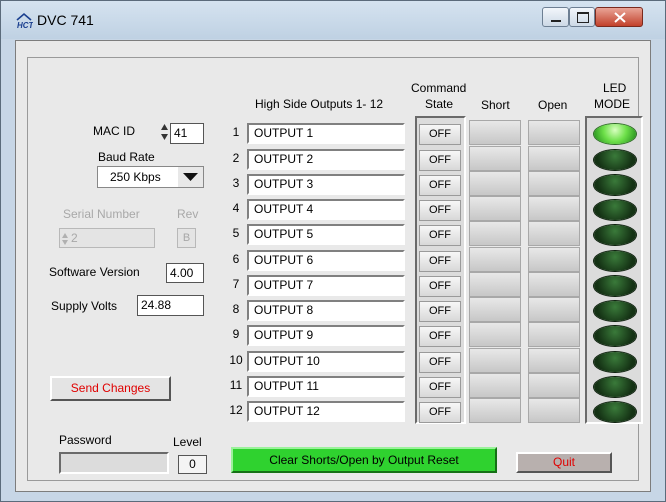  What do you see at coordinates (135, 177) in the screenshot?
I see `baud-rate-value: 250 Kbps` at bounding box center [135, 177].